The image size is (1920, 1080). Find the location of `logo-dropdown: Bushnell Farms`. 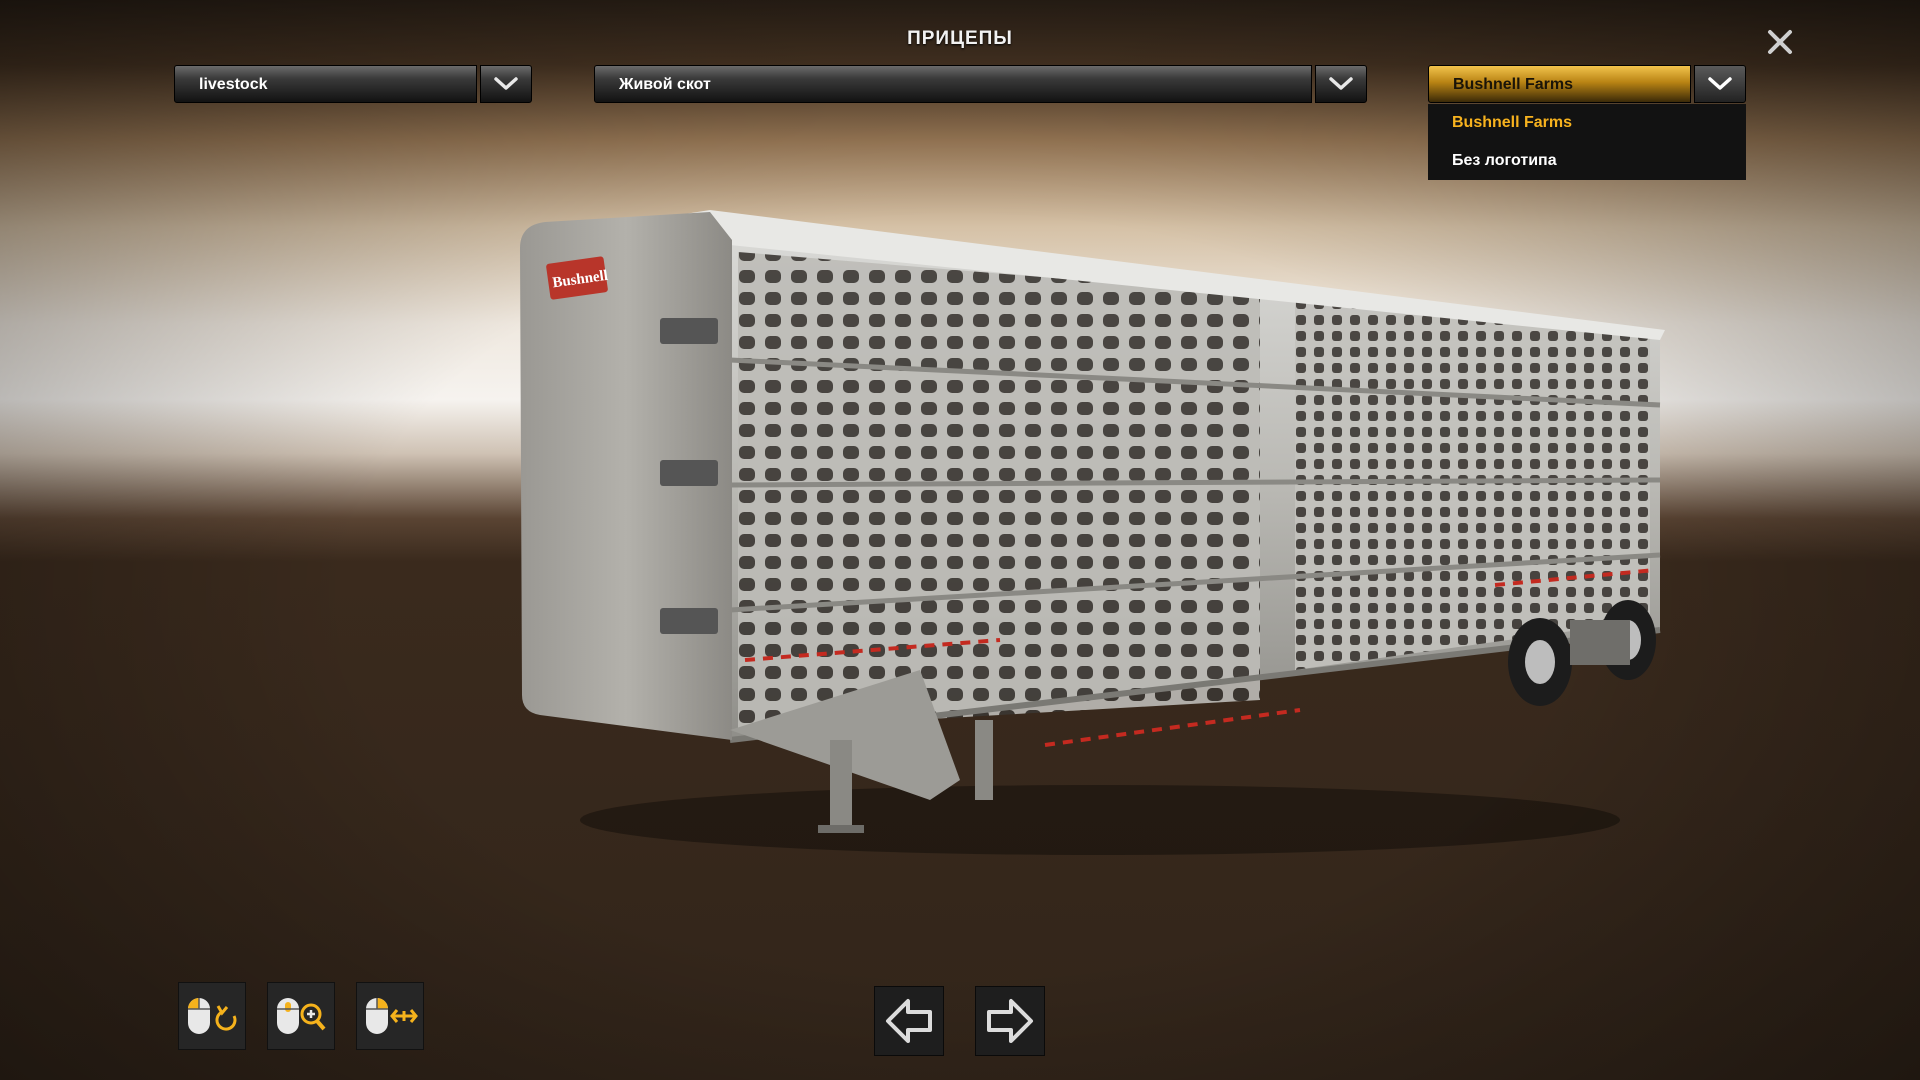

logo-dropdown: Bushnell Farms is located at coordinates (1587, 84).